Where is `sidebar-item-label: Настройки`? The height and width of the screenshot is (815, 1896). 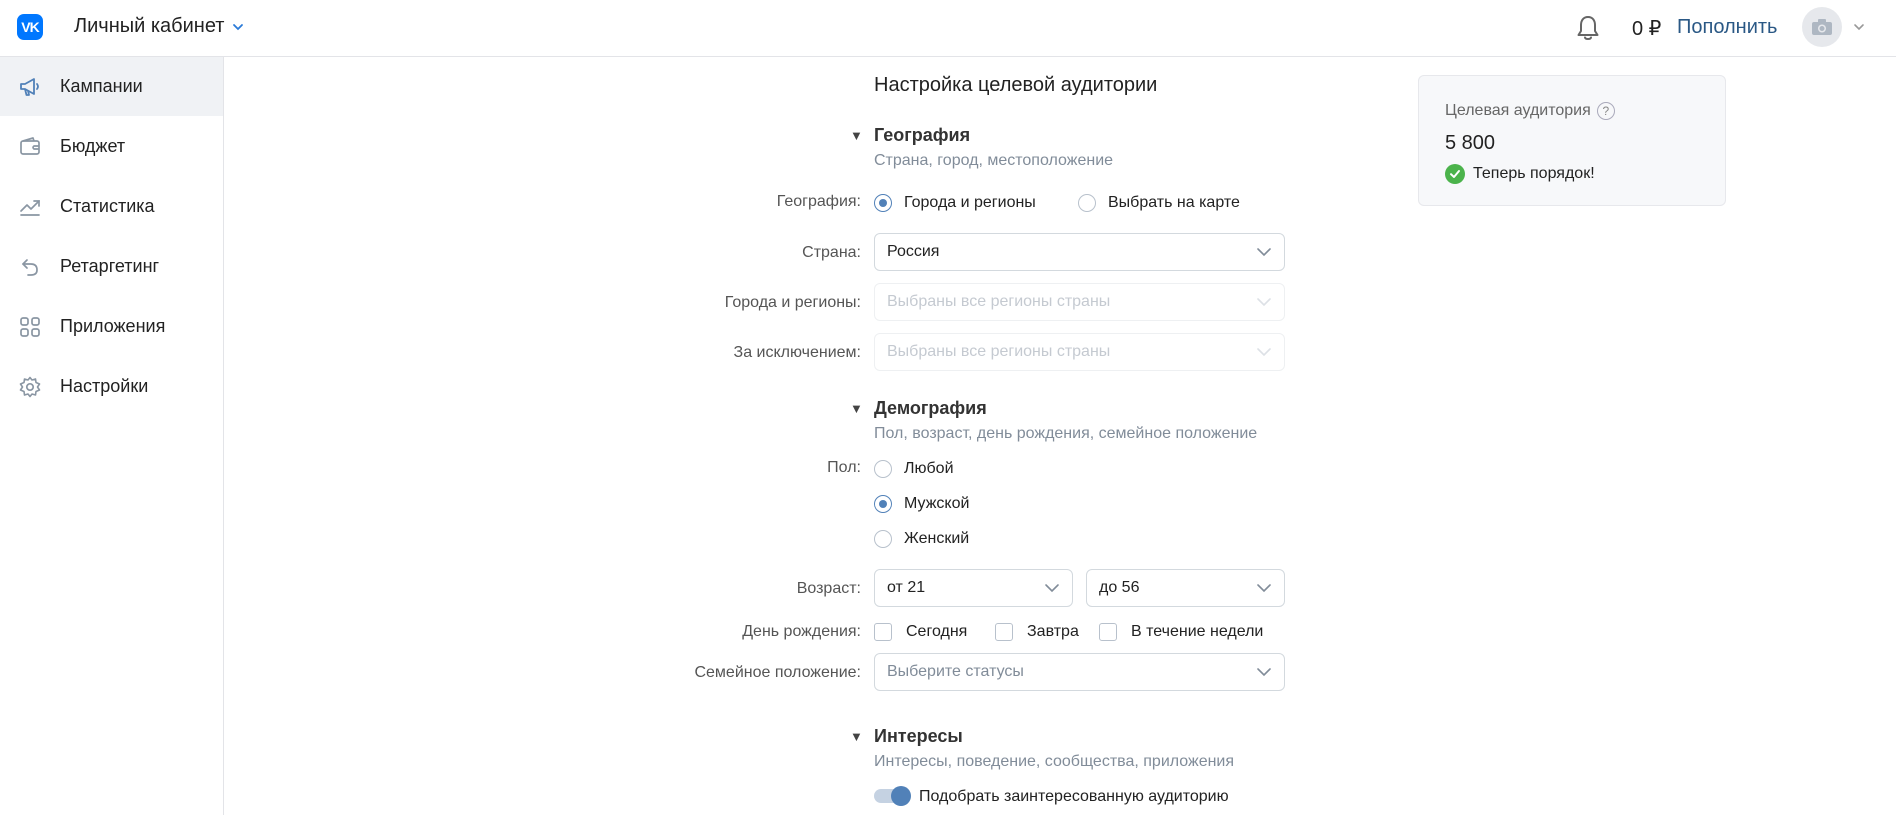 sidebar-item-label: Настройки is located at coordinates (104, 386).